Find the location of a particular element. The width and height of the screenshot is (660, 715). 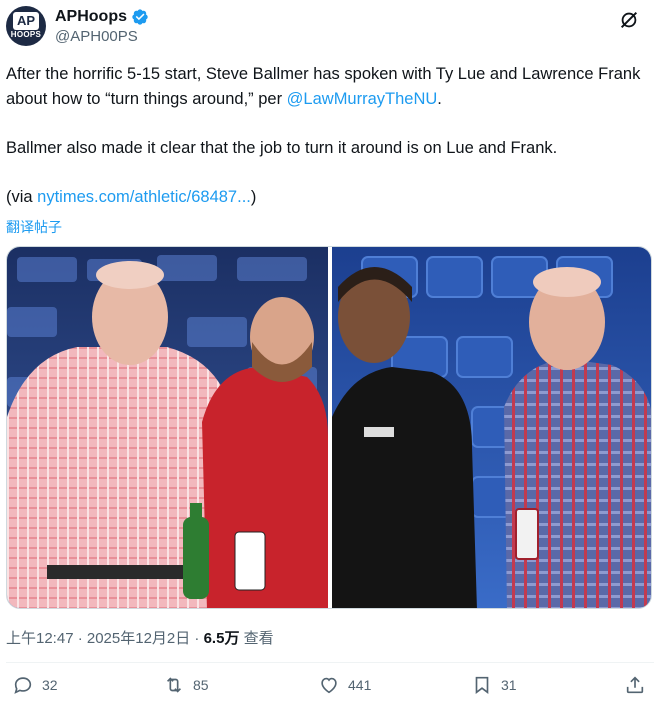

handle: @APH00PS is located at coordinates (96, 36).